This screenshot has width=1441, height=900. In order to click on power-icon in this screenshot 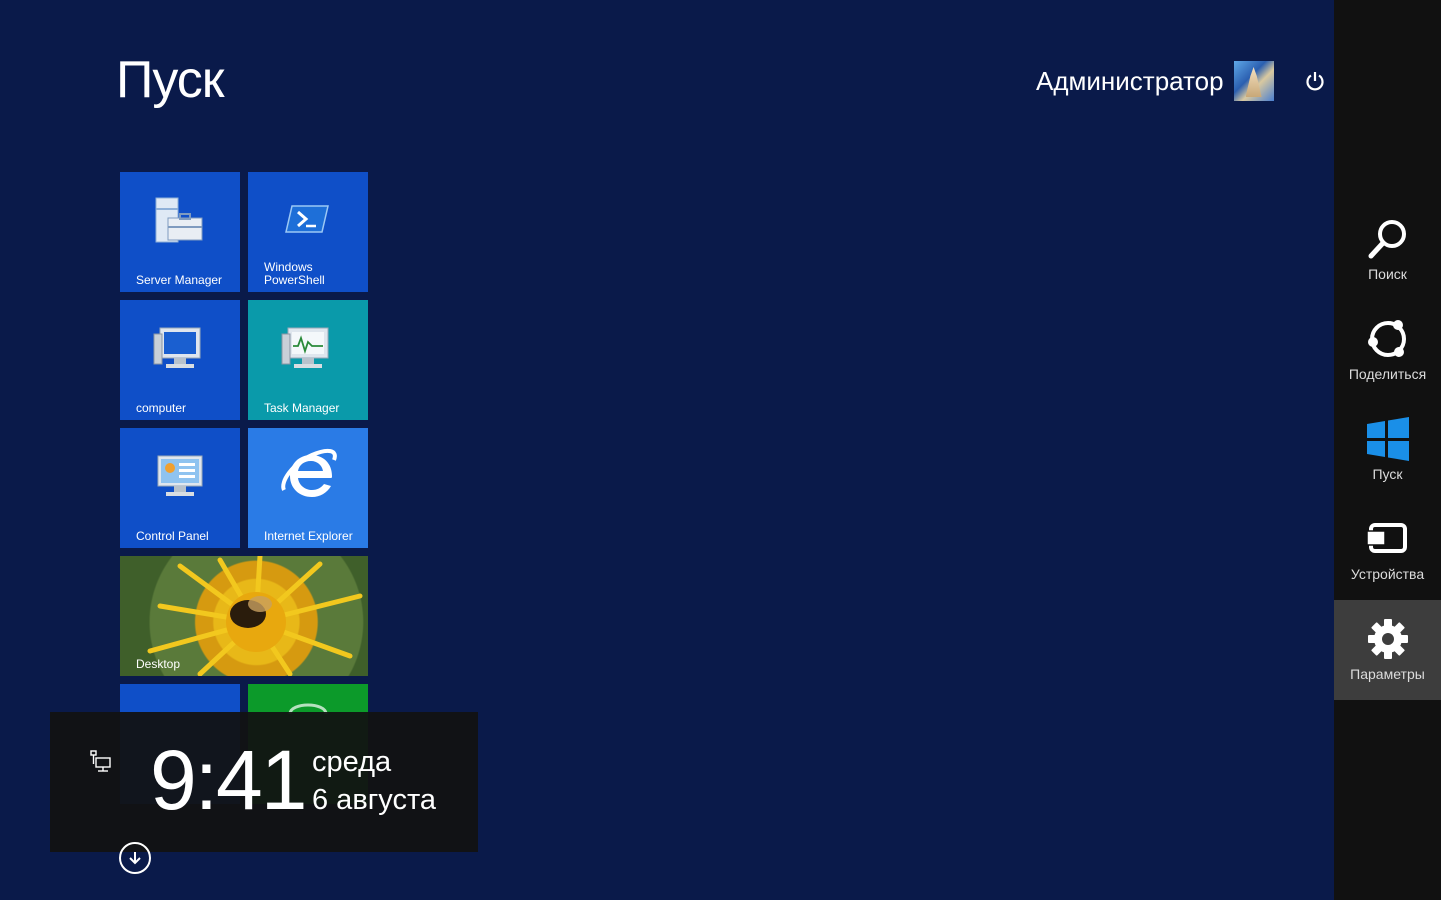, I will do `click(1315, 81)`.